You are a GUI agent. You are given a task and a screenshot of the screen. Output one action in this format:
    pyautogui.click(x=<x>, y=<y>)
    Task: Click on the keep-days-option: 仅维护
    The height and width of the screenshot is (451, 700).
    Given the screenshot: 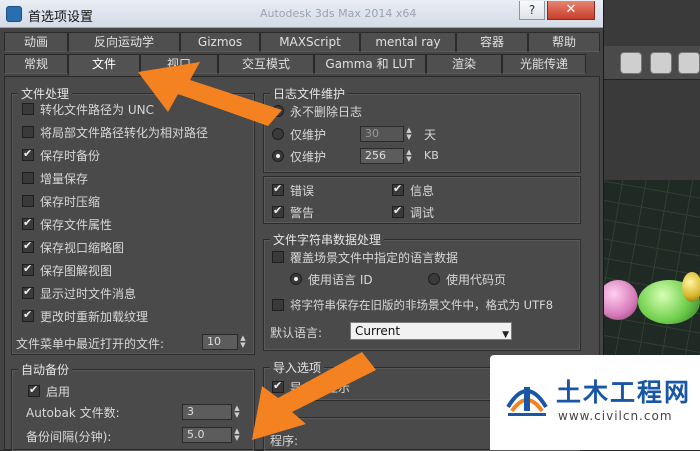 What is the action you would take?
    pyautogui.click(x=299, y=134)
    